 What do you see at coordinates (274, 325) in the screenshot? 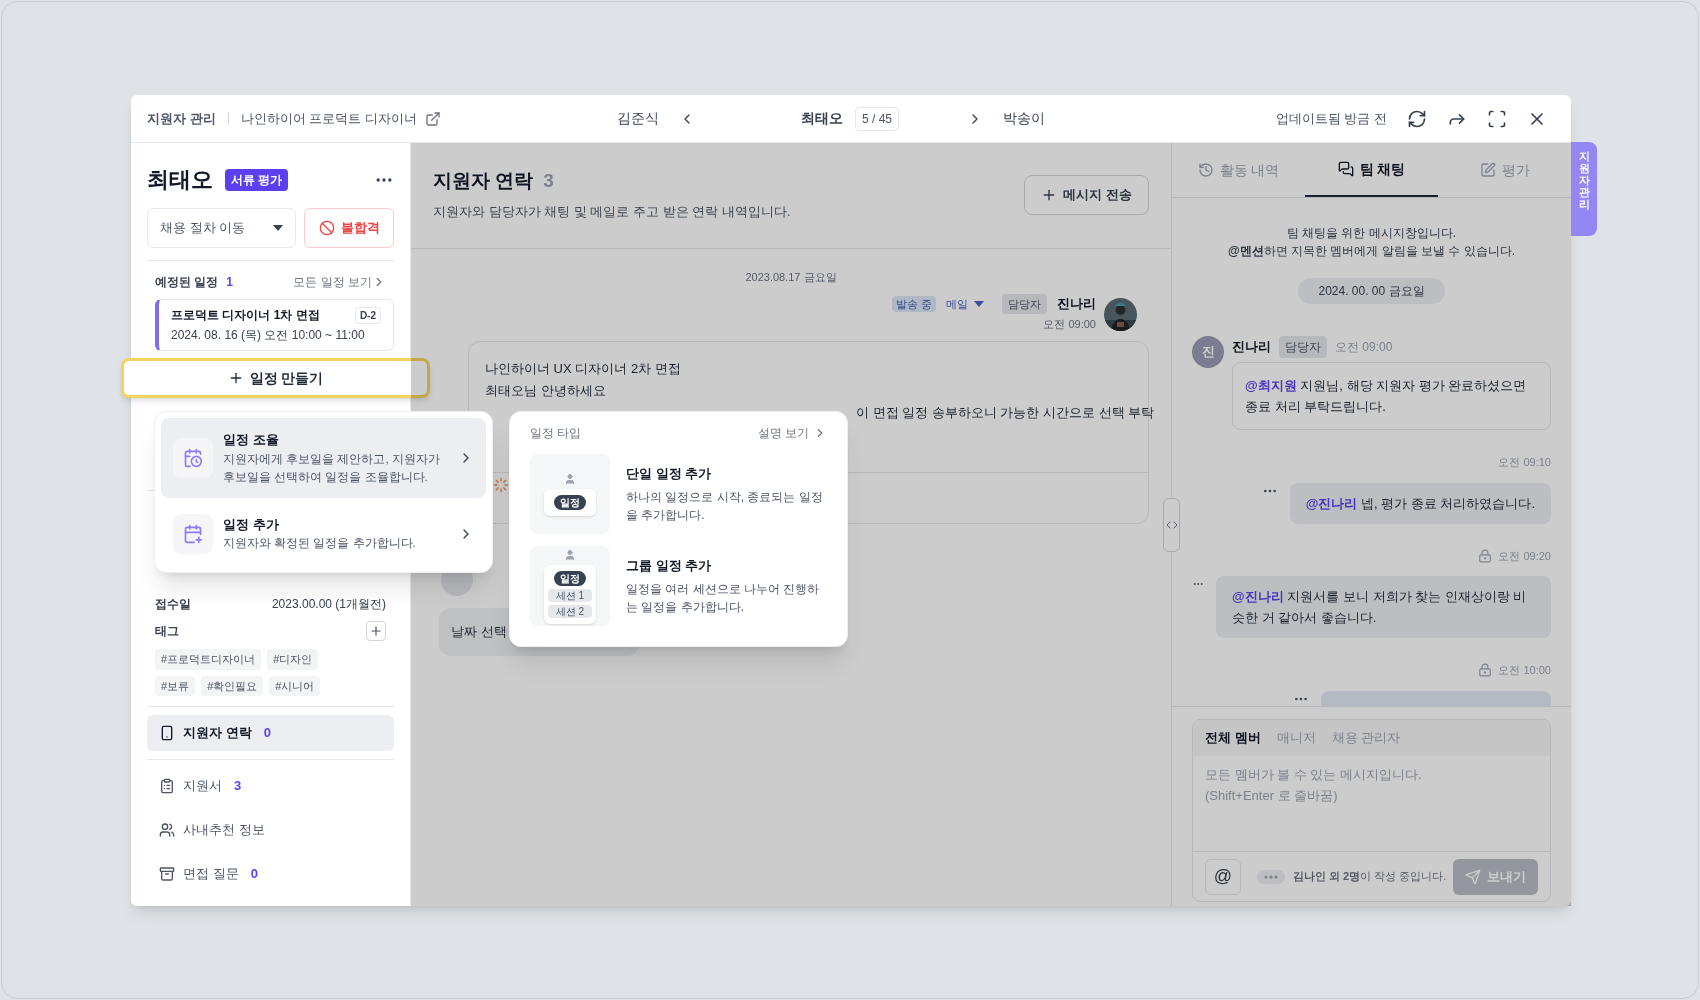
I see `event-card: 프로덕트 디자이너 1차 면접 D-2 2024. 08. 16 (목) 오전 10:00 ~ 11:00` at bounding box center [274, 325].